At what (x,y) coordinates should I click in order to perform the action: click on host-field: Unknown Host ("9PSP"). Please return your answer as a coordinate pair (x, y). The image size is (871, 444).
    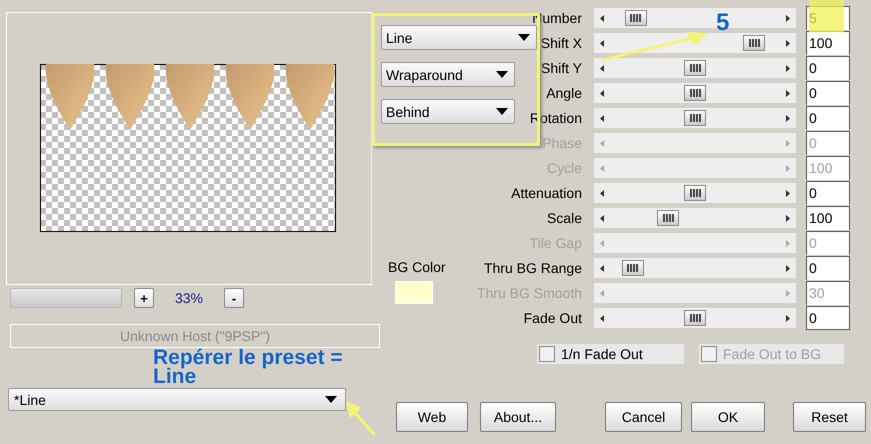
    Looking at the image, I should click on (195, 336).